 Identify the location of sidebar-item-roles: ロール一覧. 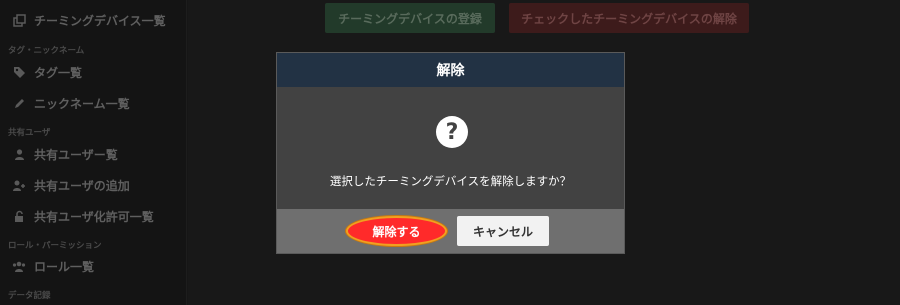
(53, 266).